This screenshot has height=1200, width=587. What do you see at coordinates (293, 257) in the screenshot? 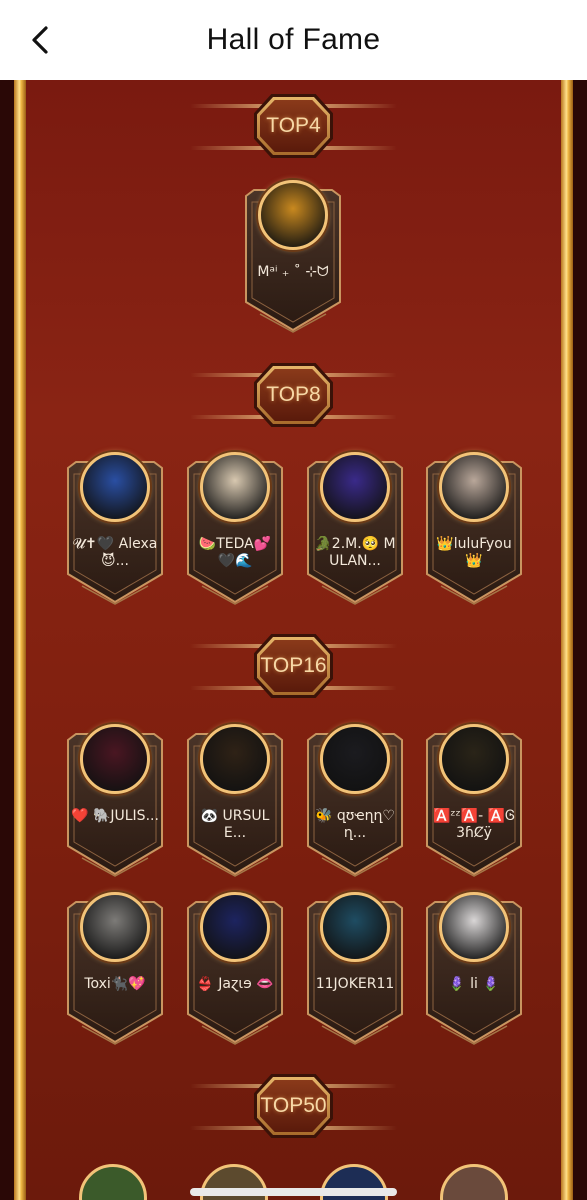
I see `member-card: Mᵃⁱ ₊ ˚ ⊹ᗢ` at bounding box center [293, 257].